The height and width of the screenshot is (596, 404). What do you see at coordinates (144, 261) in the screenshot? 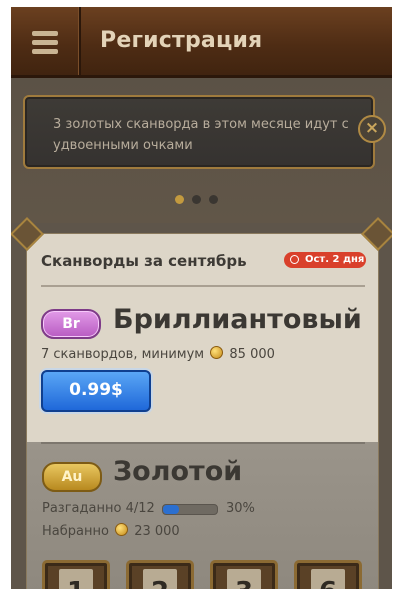
I see `section-title: Сканворды за сентябрь` at bounding box center [144, 261].